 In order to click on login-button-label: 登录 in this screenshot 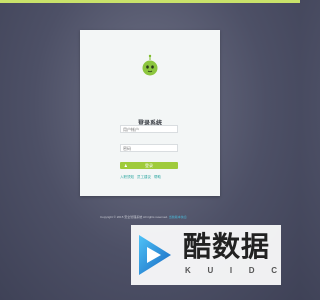, I will do `click(149, 165)`.